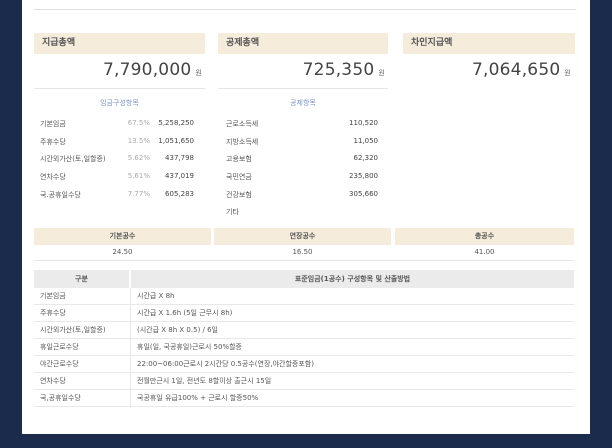 This screenshot has height=448, width=612. I want to click on deduction-label: 기타, so click(232, 212).